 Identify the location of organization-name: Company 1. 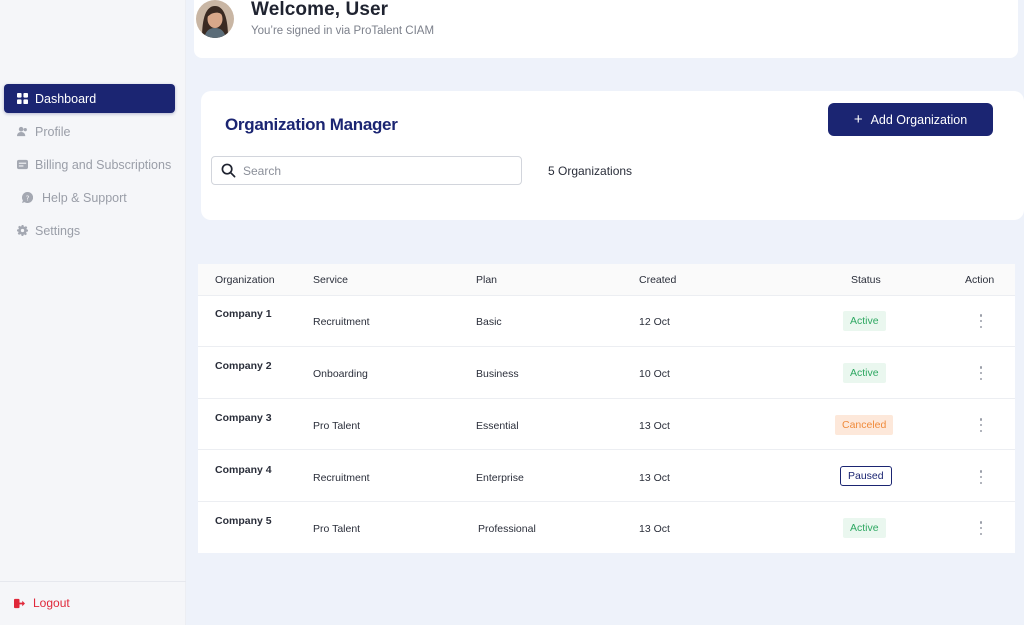
(243, 314).